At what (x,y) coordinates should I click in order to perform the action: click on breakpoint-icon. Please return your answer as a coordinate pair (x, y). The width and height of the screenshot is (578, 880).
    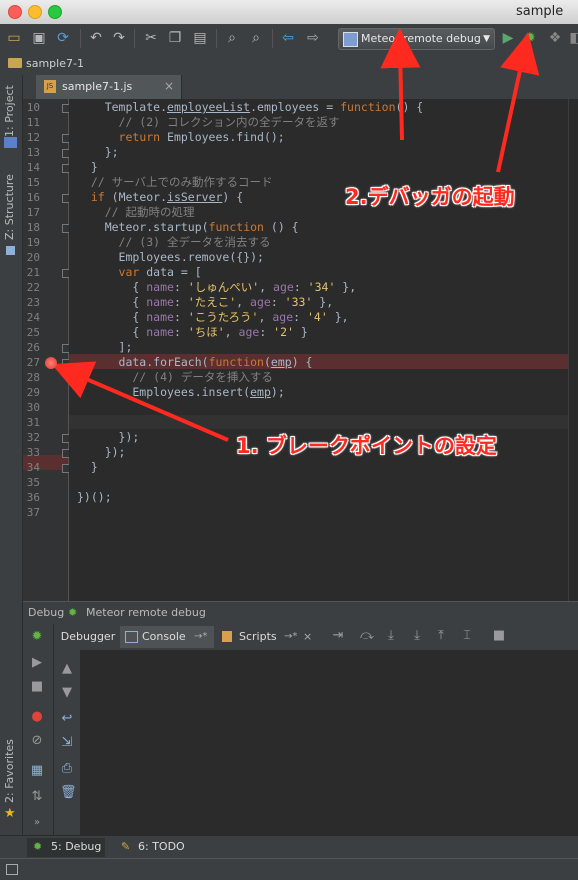
    Looking at the image, I should click on (51, 363).